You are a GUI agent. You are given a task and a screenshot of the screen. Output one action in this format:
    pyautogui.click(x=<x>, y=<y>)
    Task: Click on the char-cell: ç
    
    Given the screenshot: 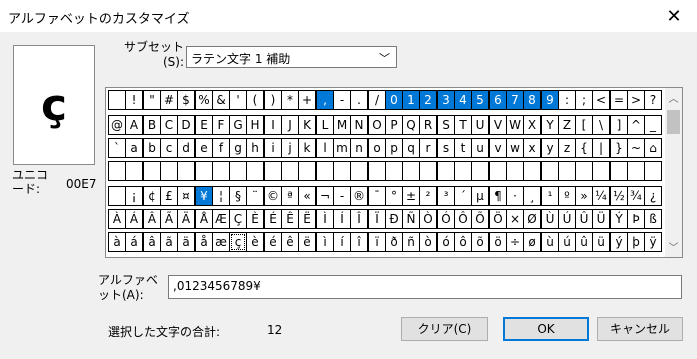 What is the action you would take?
    pyautogui.click(x=238, y=242)
    